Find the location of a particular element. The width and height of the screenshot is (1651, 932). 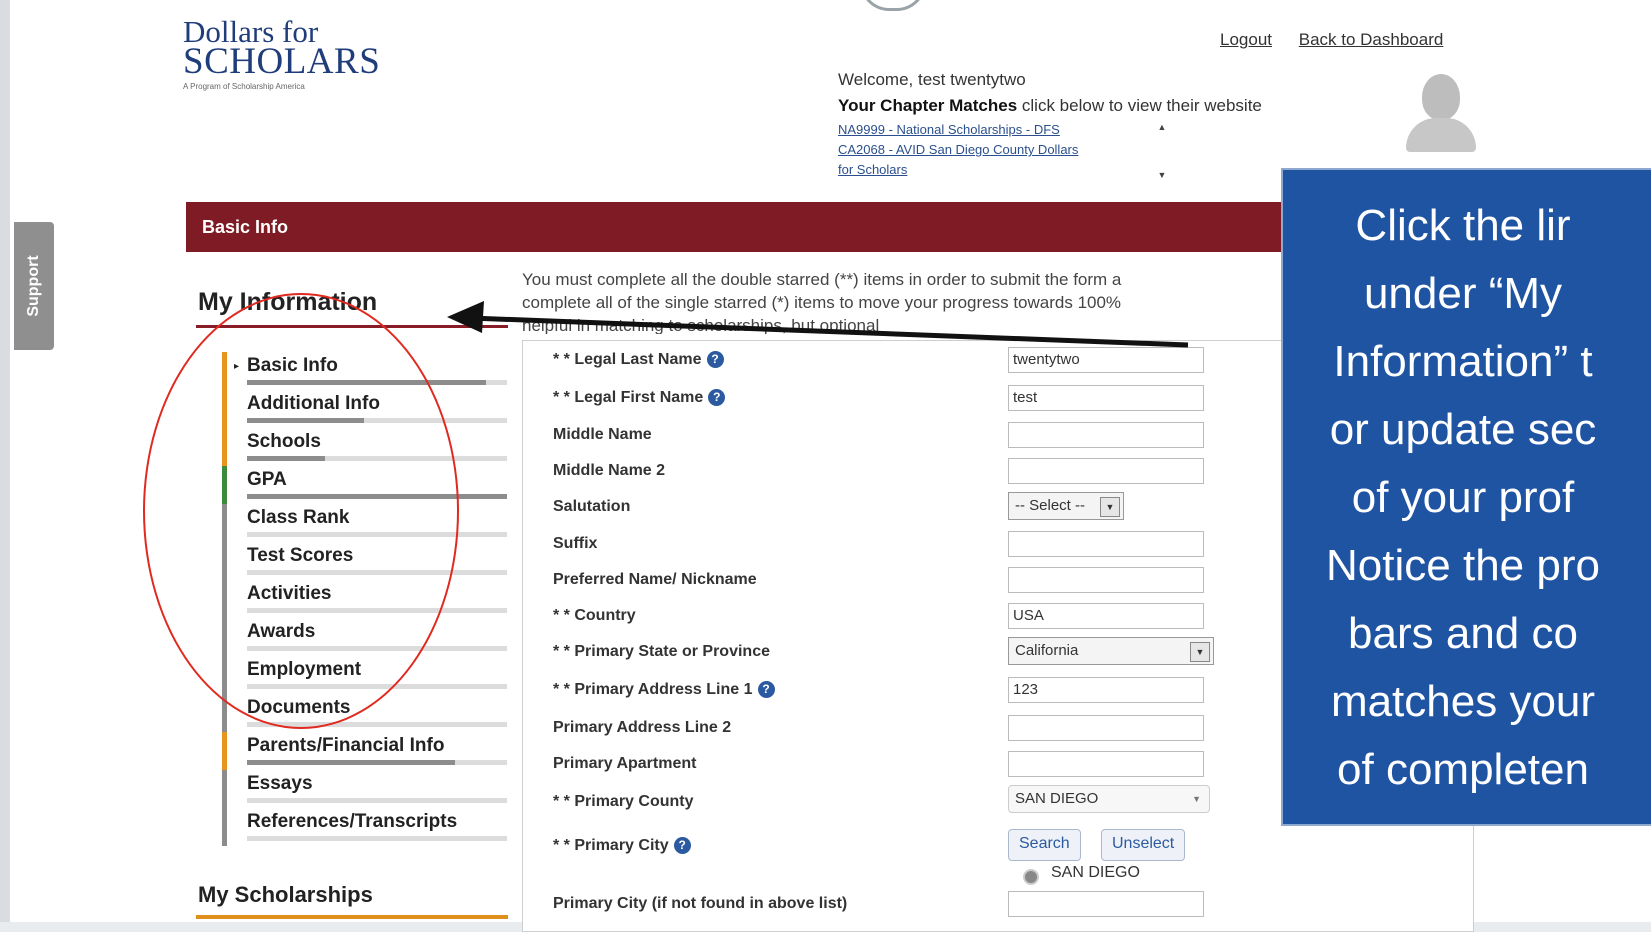

legal-last-name-input: twentytwo is located at coordinates (1106, 360).